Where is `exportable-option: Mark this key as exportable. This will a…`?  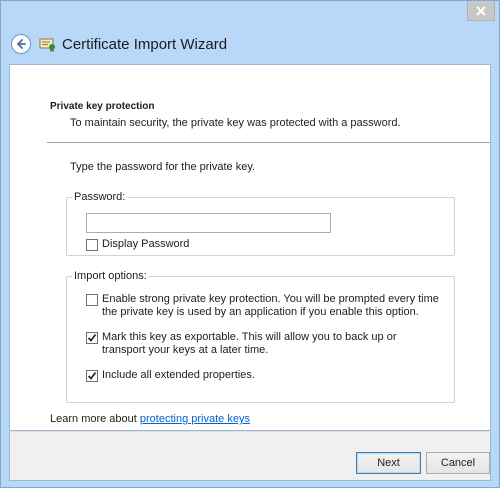
exportable-option: Mark this key as exportable. This will a… is located at coordinates (263, 344).